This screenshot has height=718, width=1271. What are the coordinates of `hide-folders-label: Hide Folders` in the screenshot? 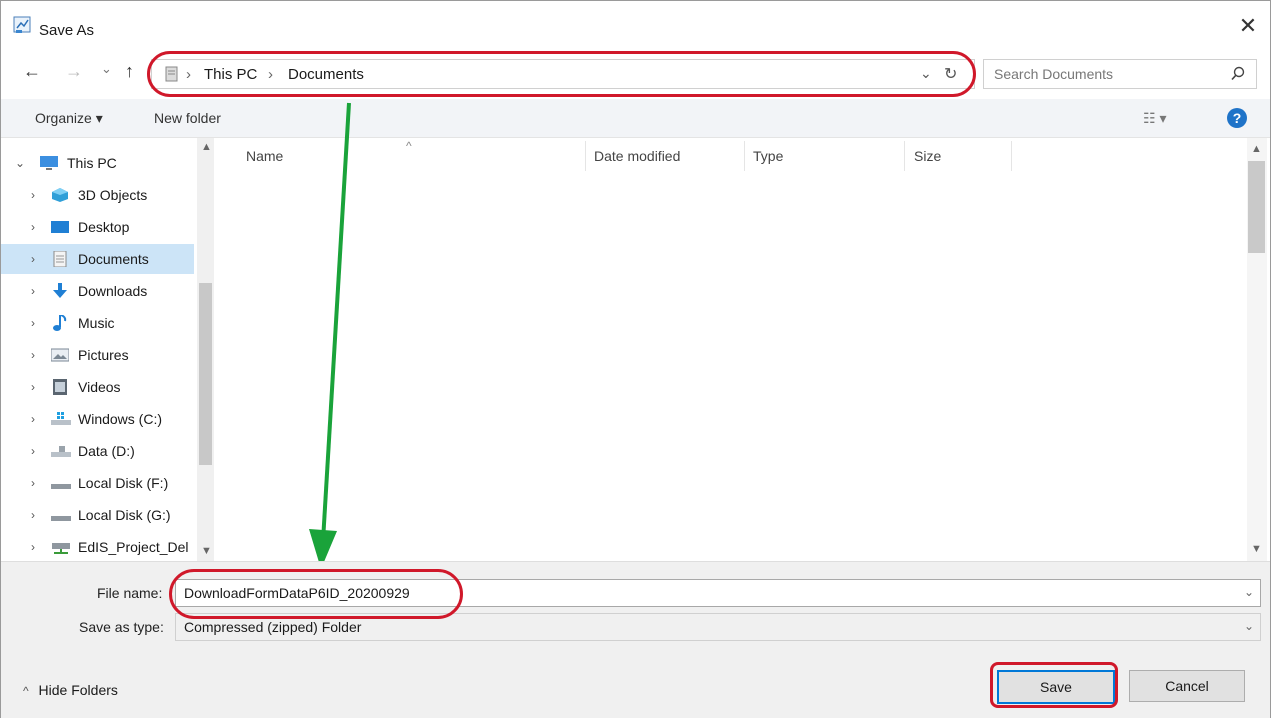 It's located at (78, 690).